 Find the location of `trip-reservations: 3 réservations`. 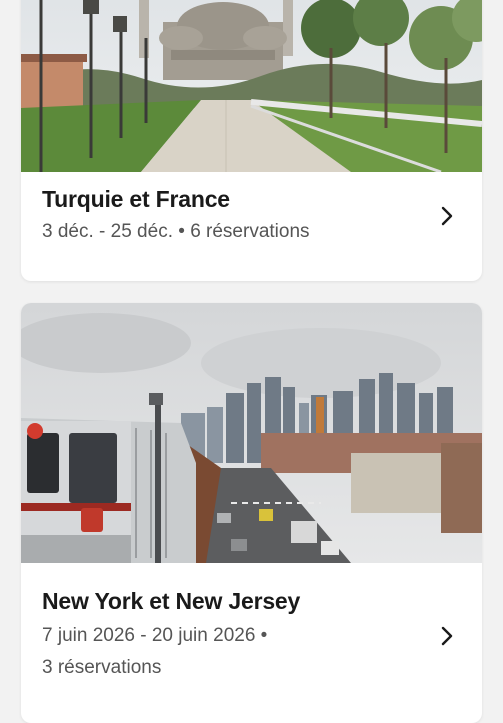

trip-reservations: 3 réservations is located at coordinates (102, 667).